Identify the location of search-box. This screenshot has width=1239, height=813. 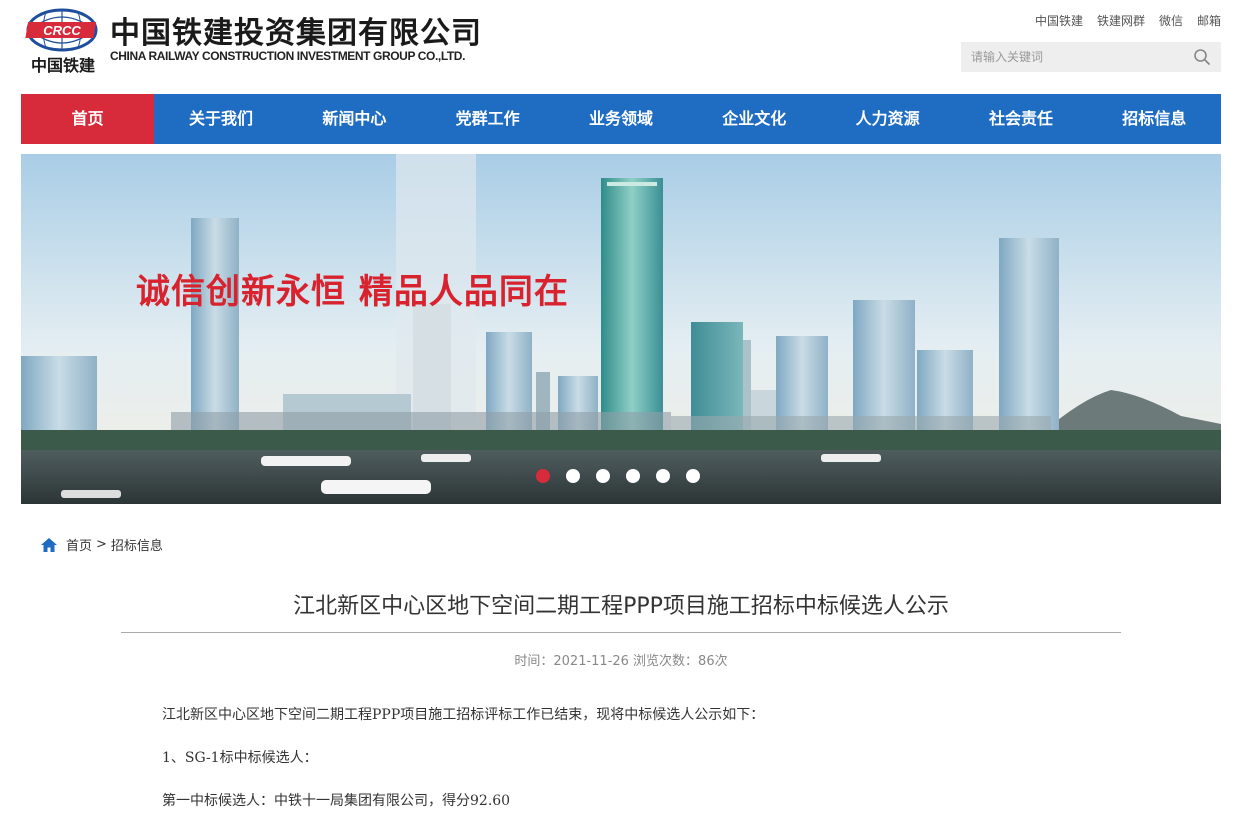
(1091, 57).